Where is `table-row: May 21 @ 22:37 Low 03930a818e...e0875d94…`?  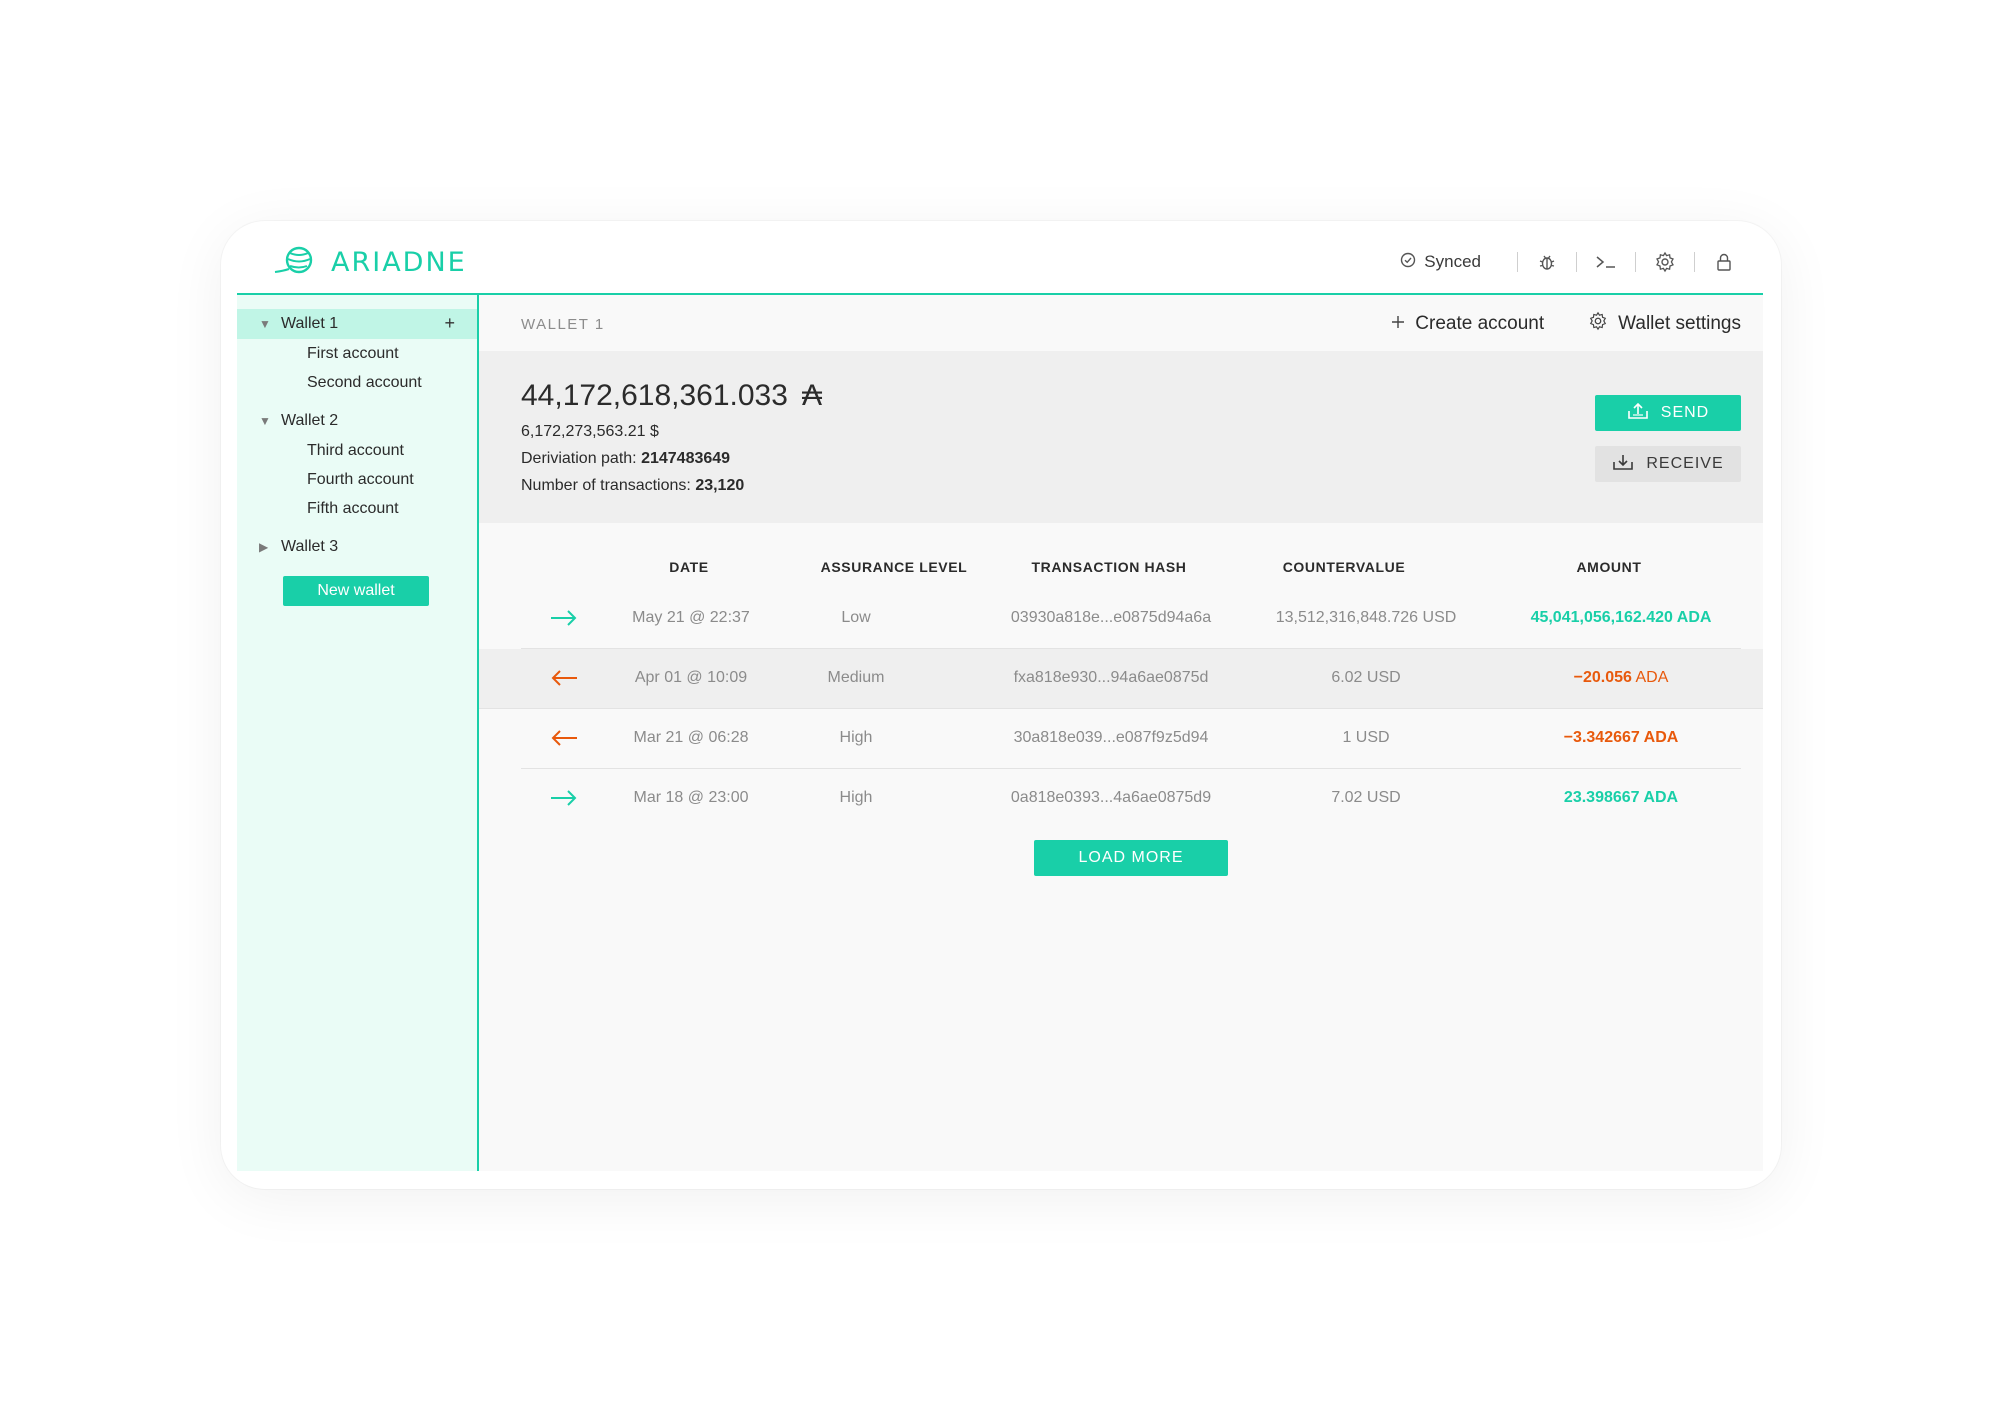
table-row: May 21 @ 22:37 Low 03930a818e...e0875d94… is located at coordinates (1131, 619).